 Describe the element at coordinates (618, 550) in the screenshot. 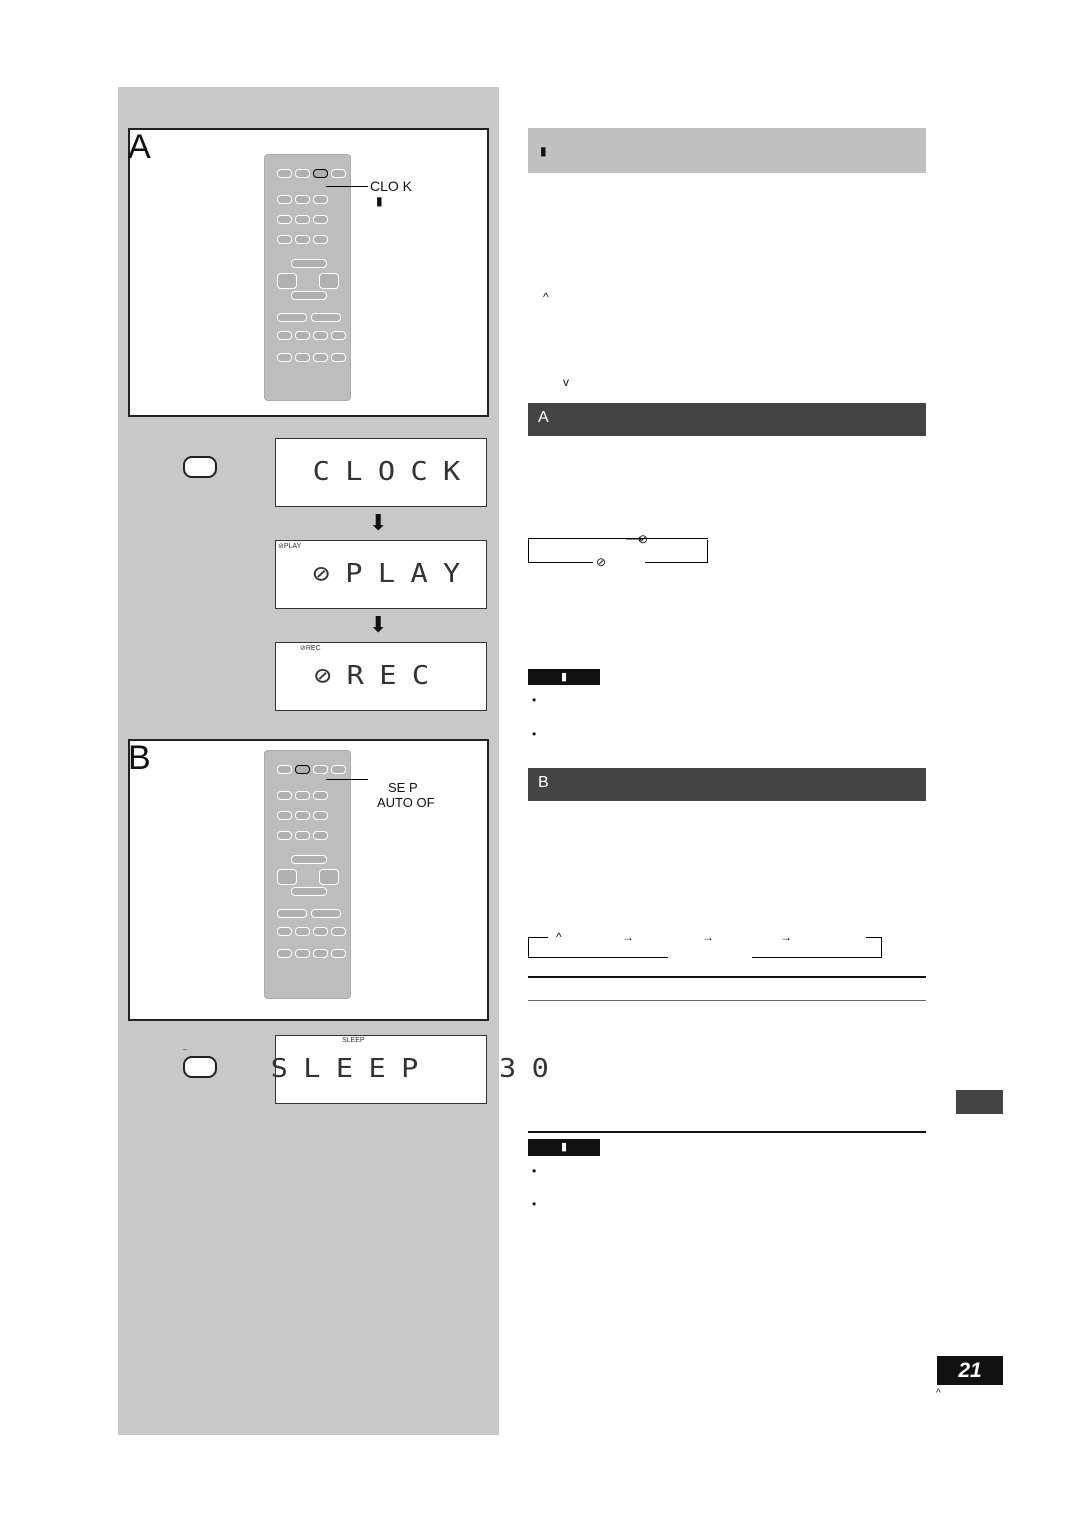

I see `cycle-diagram-a` at that location.